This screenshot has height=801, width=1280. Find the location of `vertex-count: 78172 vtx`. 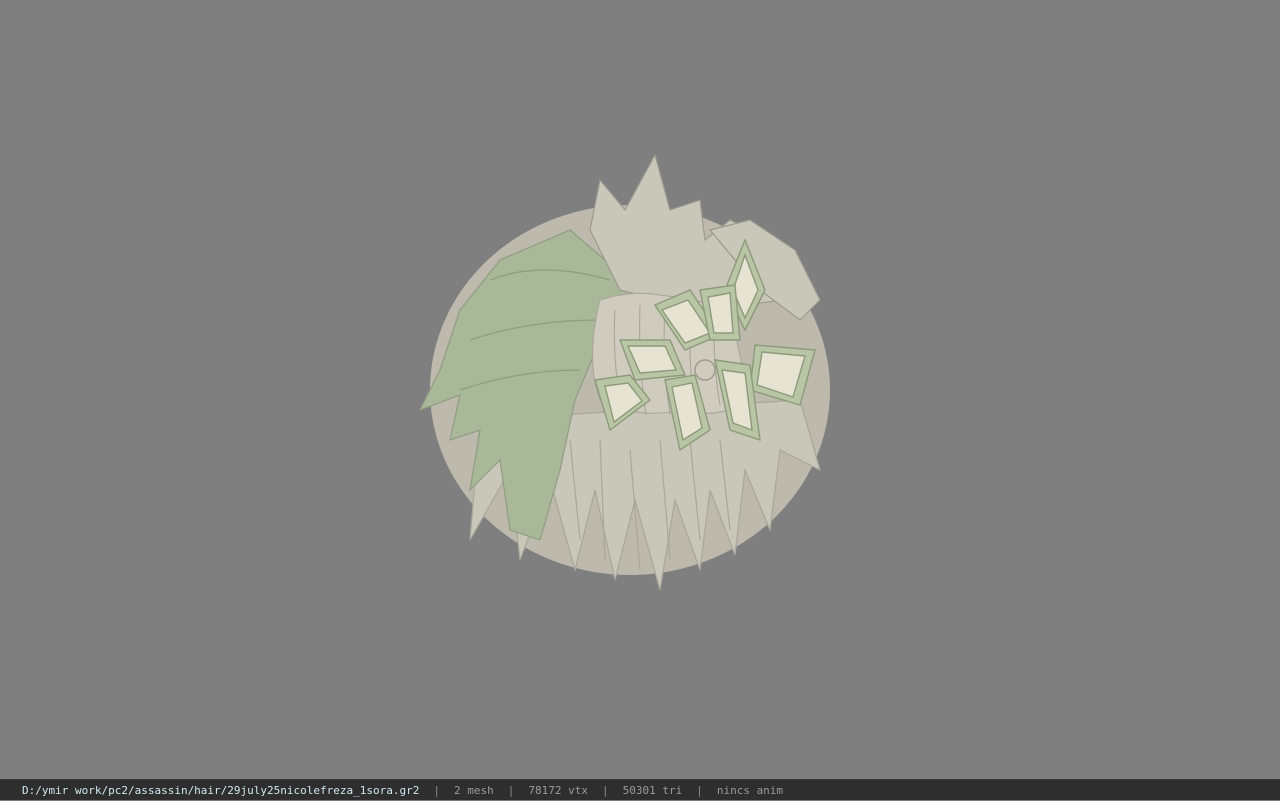

vertex-count: 78172 vtx is located at coordinates (558, 790).